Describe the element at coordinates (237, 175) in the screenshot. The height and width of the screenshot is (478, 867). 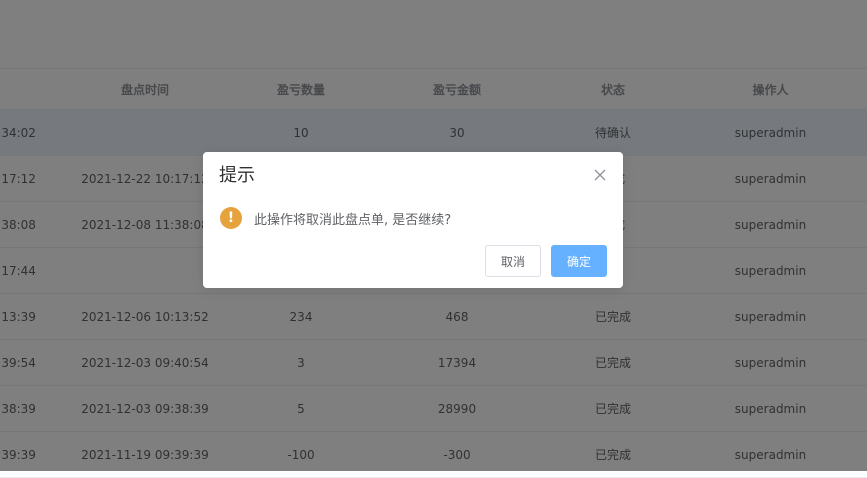
I see `dialog-title: 提示` at that location.